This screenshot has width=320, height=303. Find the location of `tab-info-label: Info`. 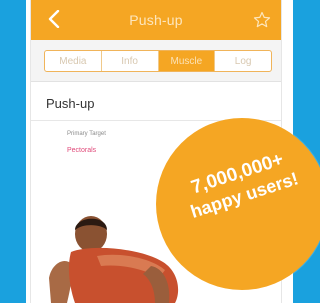

tab-info-label: Info is located at coordinates (129, 61).